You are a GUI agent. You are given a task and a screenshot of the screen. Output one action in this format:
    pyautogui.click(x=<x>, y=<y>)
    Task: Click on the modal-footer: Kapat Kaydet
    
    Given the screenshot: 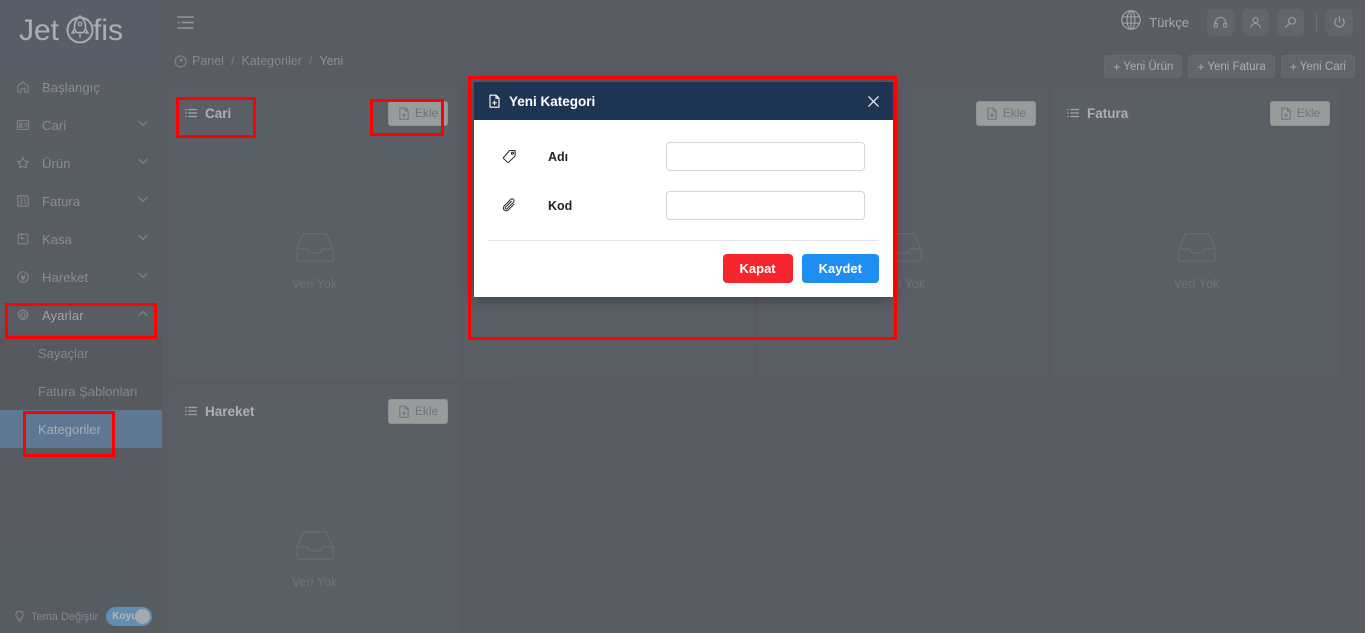 What is the action you would take?
    pyautogui.click(x=683, y=268)
    